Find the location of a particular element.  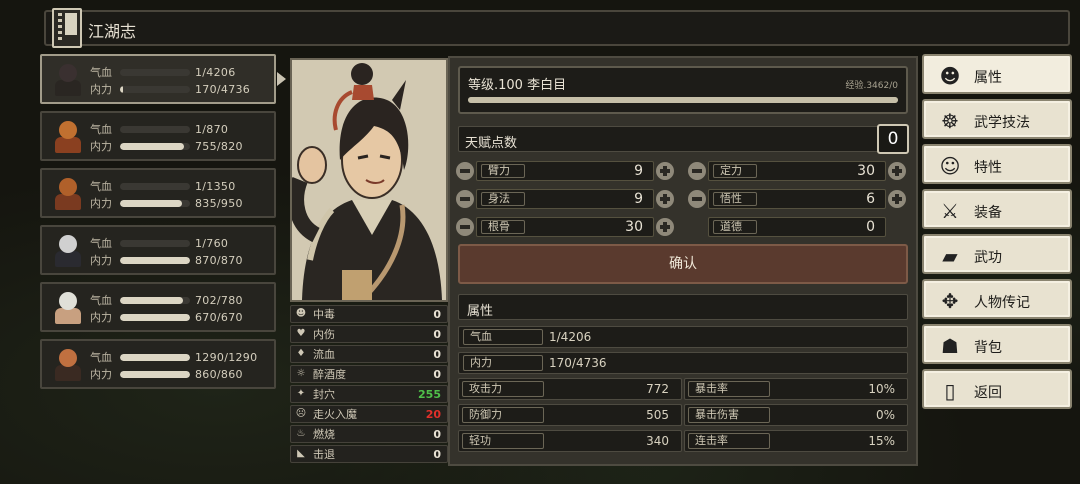

knockback-icon: ◣ is located at coordinates (301, 453).